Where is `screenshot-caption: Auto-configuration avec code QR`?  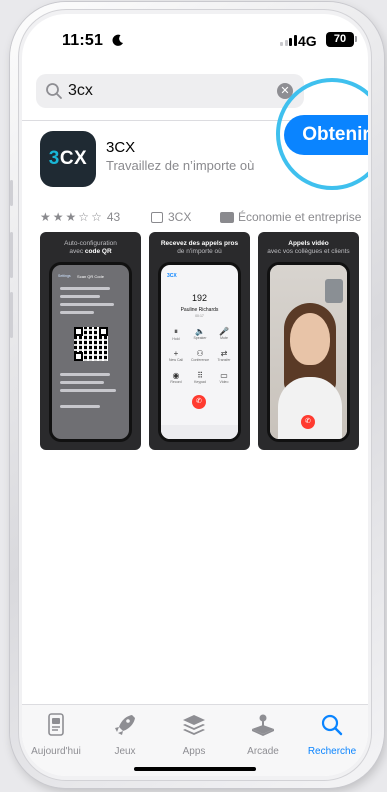 screenshot-caption: Auto-configuration avec code QR is located at coordinates (90, 247).